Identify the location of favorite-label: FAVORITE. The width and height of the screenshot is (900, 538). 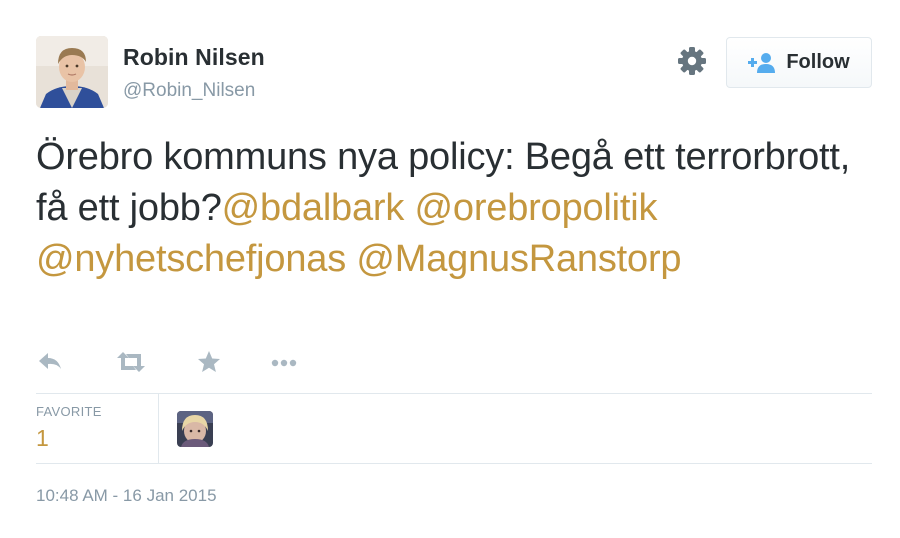
(69, 411).